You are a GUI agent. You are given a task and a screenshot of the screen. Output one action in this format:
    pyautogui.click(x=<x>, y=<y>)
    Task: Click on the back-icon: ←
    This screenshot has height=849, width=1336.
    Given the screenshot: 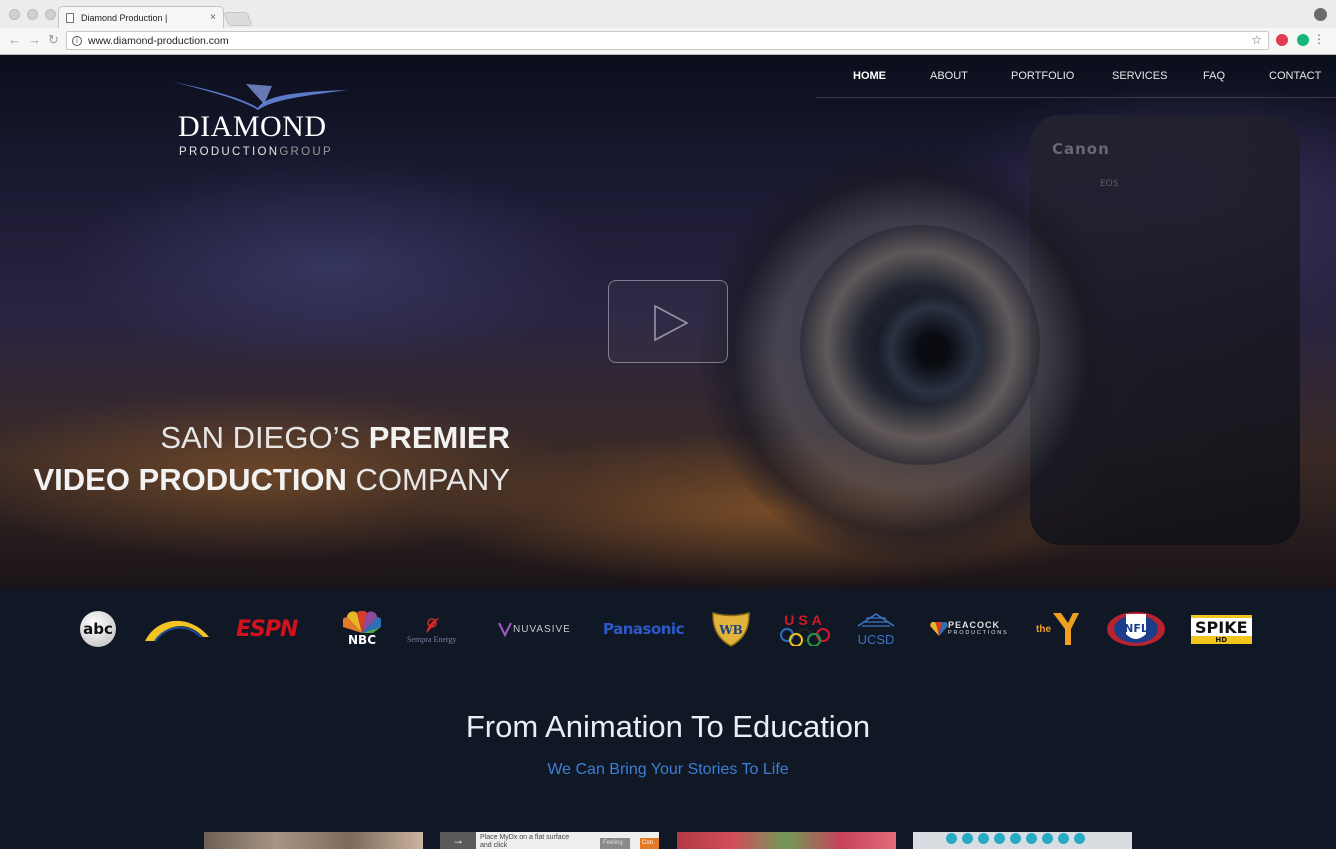 What is the action you would take?
    pyautogui.click(x=14, y=40)
    